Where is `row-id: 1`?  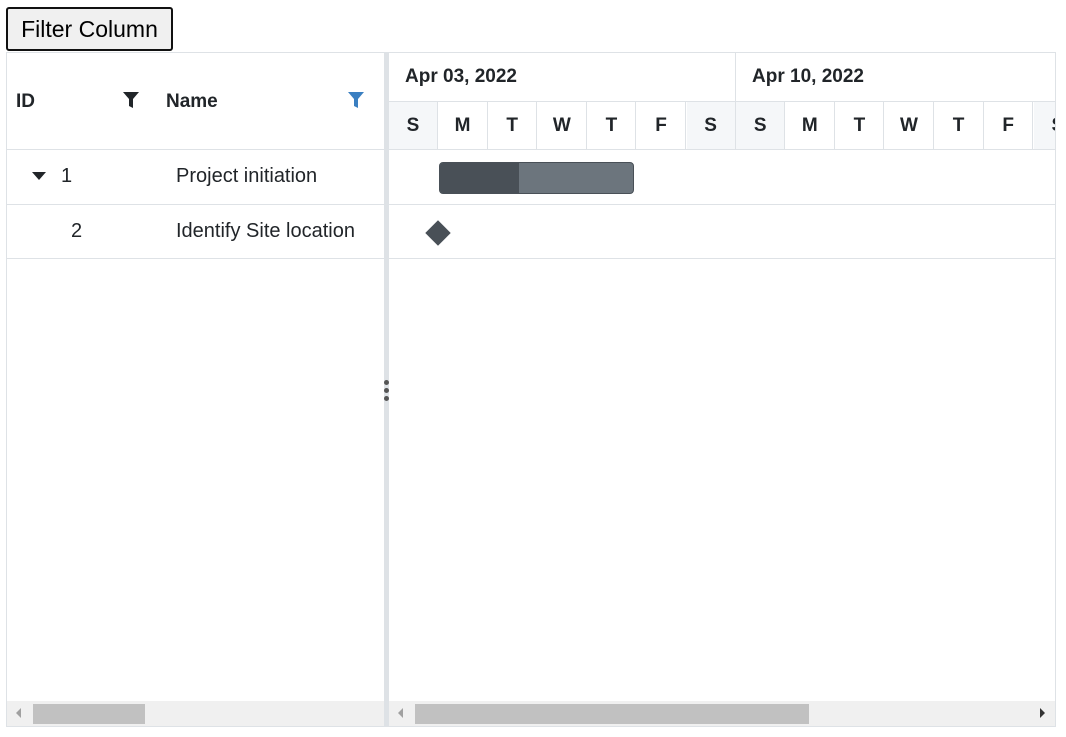
row-id: 1 is located at coordinates (67, 176).